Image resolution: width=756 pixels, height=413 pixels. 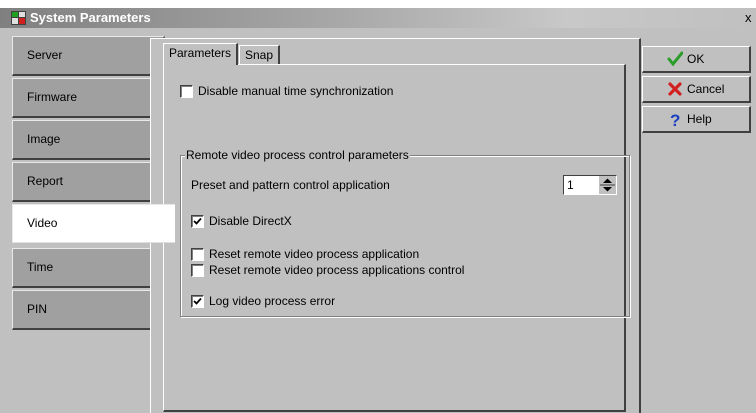 I want to click on left-tab-pin: PIN, so click(x=88, y=310).